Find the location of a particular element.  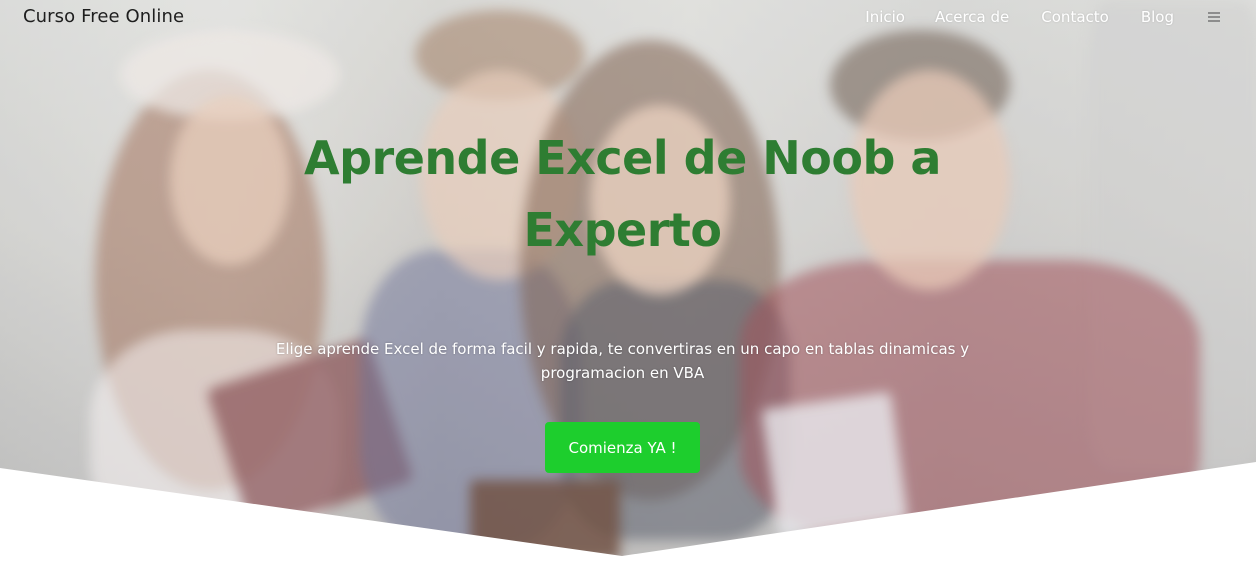

nav-link-contacto: Contacto is located at coordinates (1075, 17).